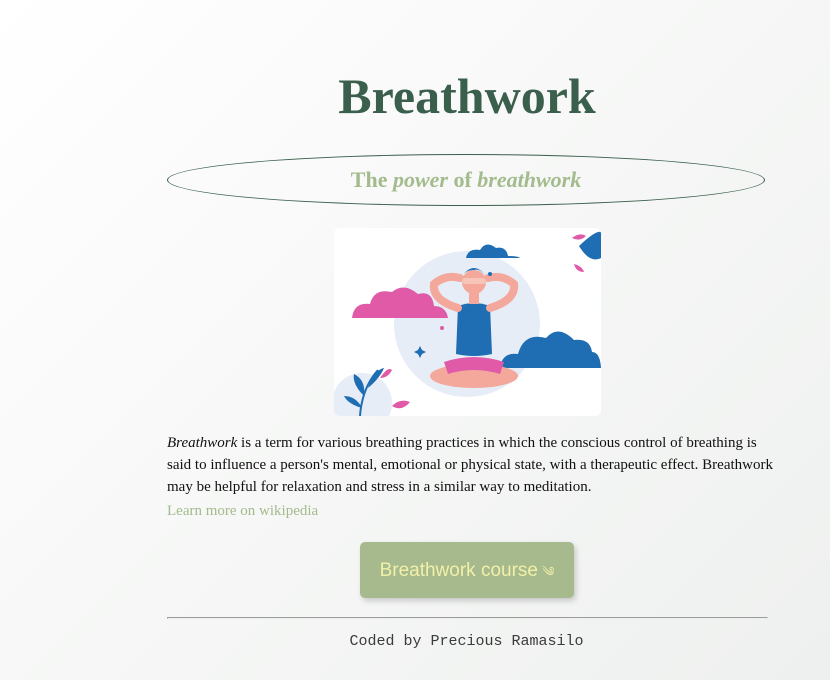 The width and height of the screenshot is (830, 680). Describe the element at coordinates (420, 179) in the screenshot. I see `subtitle-power: power` at that location.